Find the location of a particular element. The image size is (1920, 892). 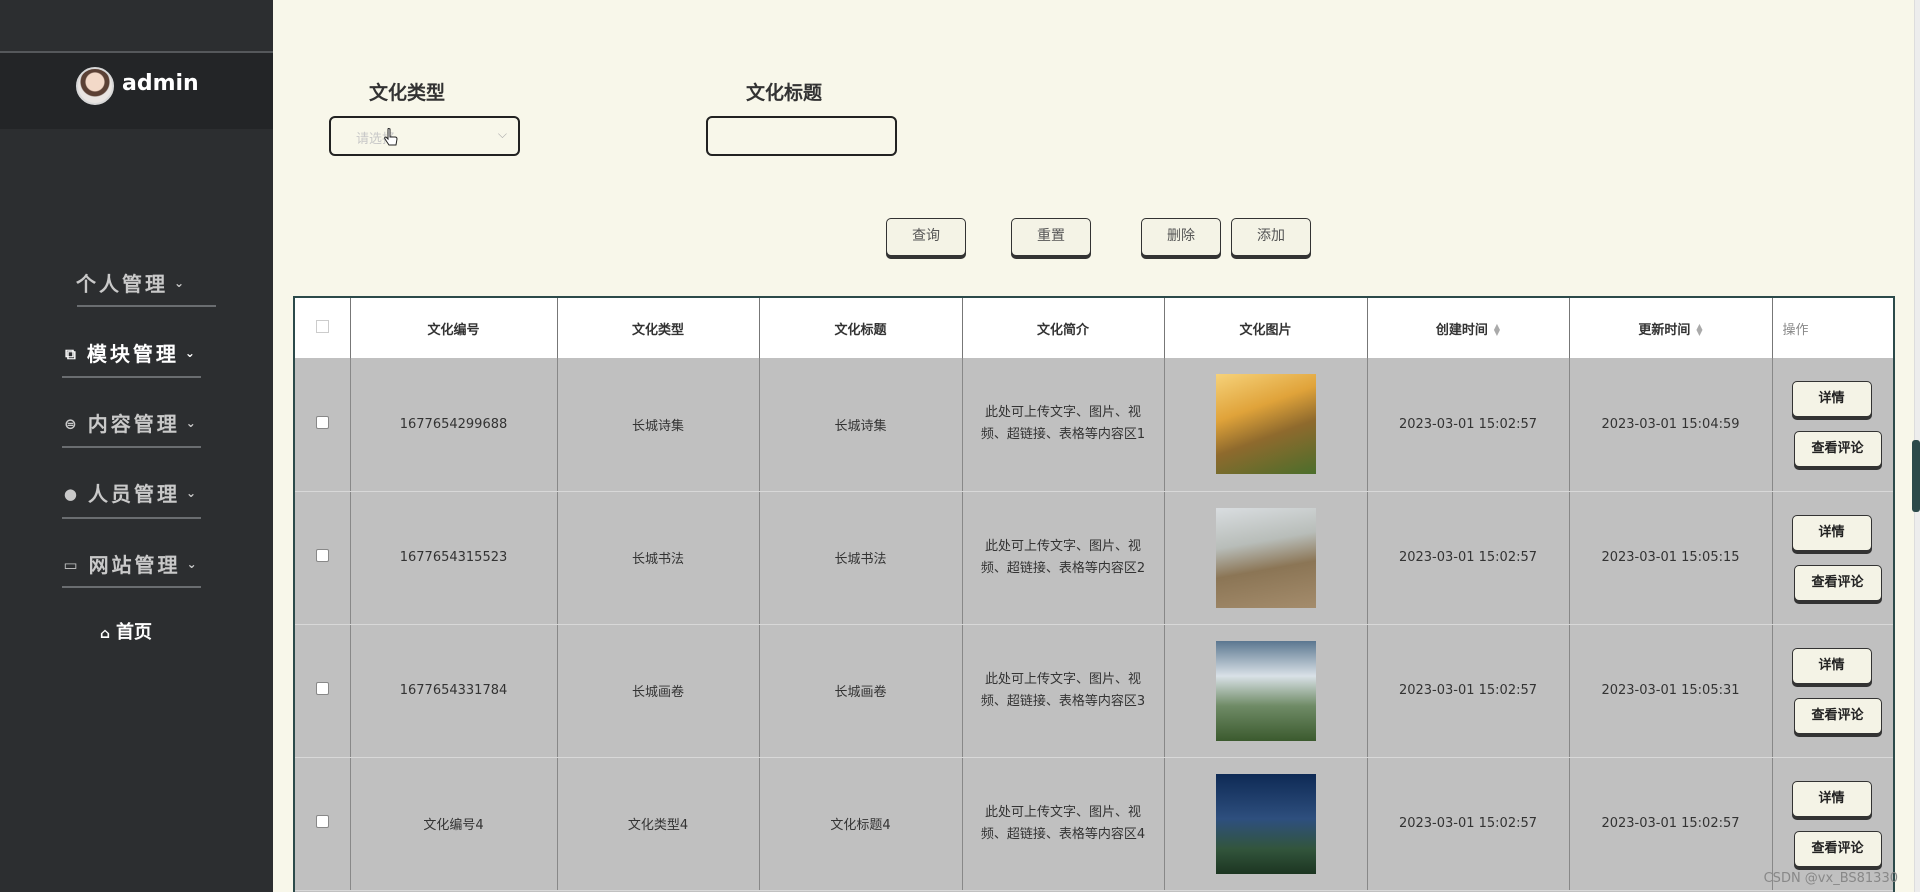

sidebar-item-module: ⧉ 模块管理 ⌄ is located at coordinates (131, 352).